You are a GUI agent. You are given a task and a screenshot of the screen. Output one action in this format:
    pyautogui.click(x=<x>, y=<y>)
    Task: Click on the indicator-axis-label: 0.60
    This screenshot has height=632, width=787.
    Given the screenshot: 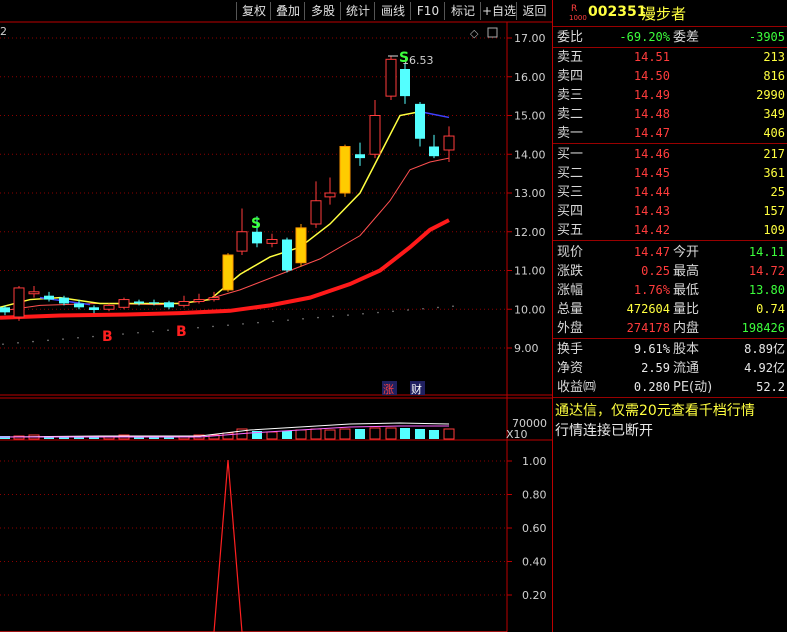 What is the action you would take?
    pyautogui.click(x=534, y=528)
    